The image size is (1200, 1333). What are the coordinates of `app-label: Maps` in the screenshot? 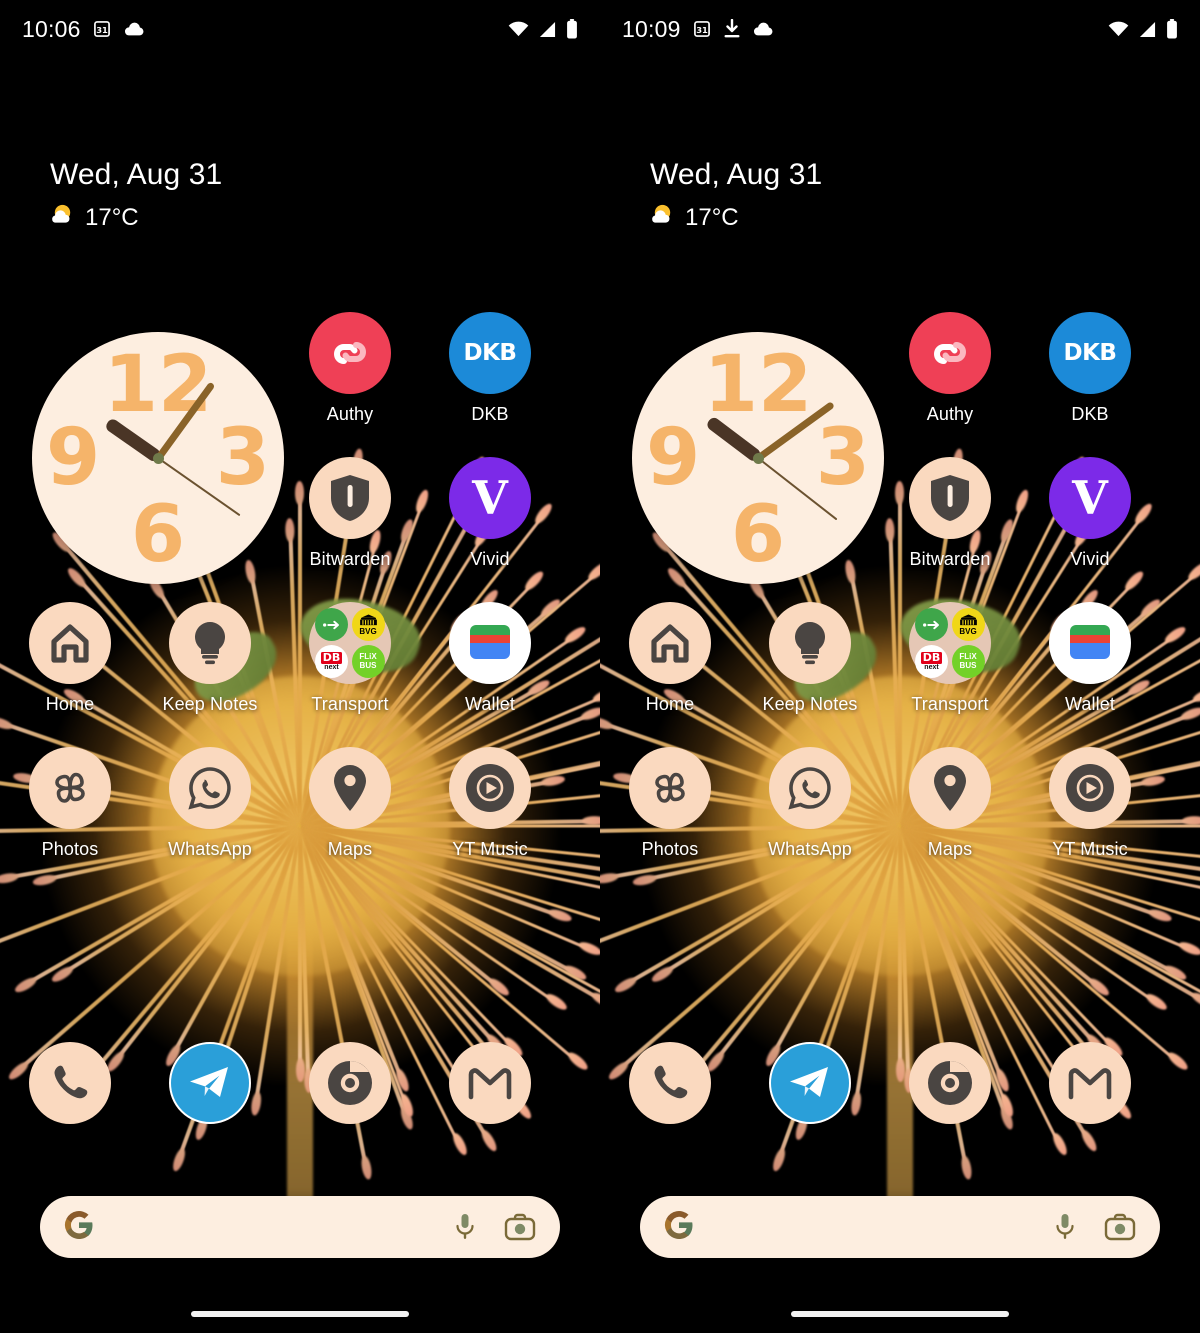 It's located at (950, 849).